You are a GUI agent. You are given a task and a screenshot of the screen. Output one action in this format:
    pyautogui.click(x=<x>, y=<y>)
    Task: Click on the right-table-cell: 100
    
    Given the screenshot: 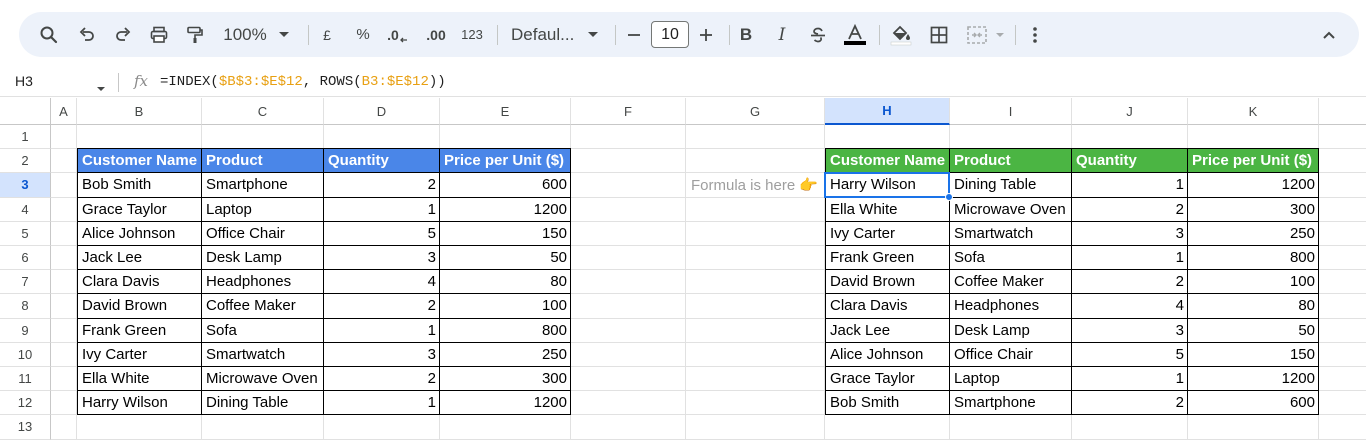 What is the action you would take?
    pyautogui.click(x=1253, y=282)
    